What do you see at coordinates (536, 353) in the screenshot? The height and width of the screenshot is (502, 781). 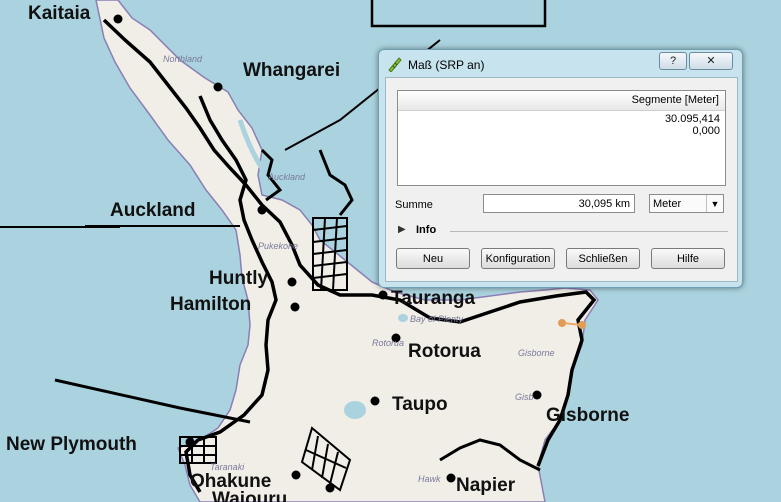 I see `region-label: Gisborne` at bounding box center [536, 353].